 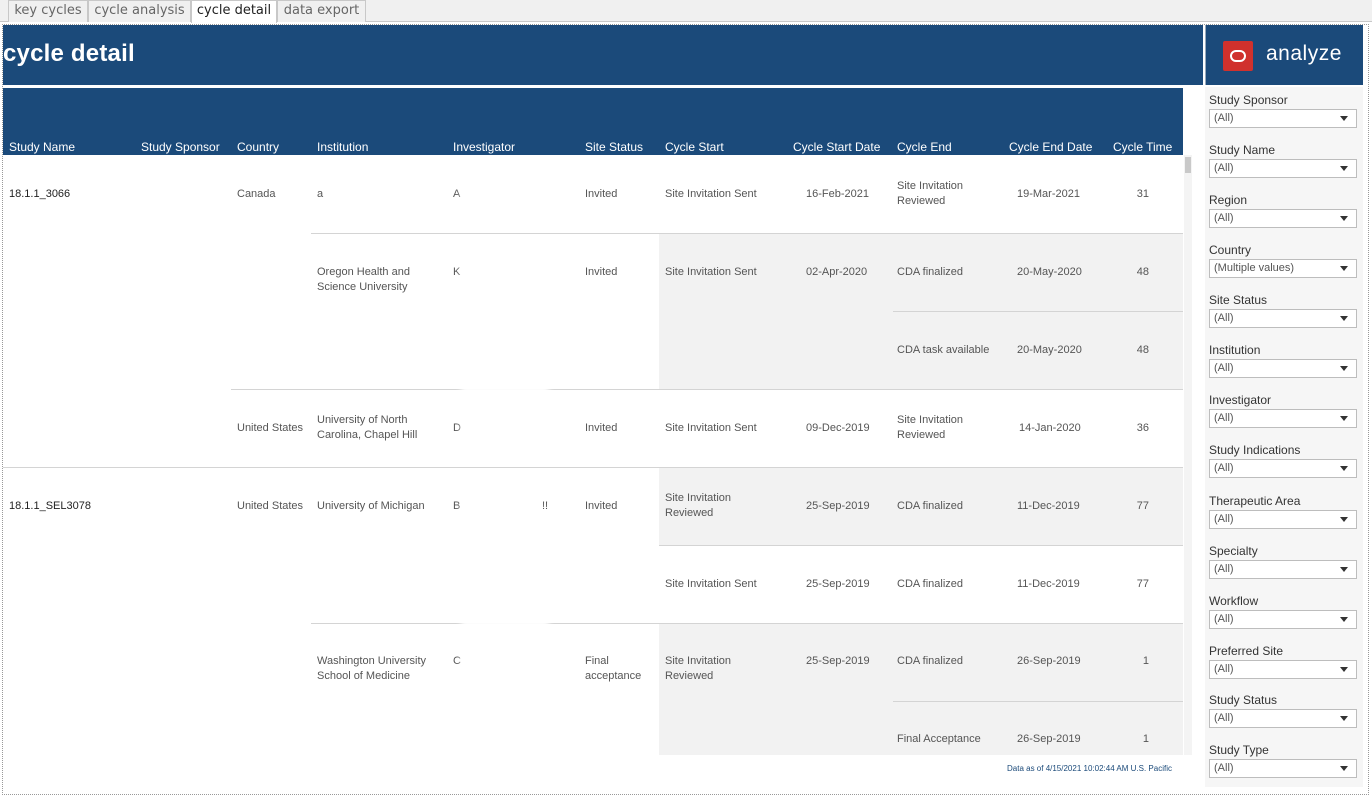 I want to click on cell-cycle-start-date: 02-Apr-2020, so click(x=837, y=272).